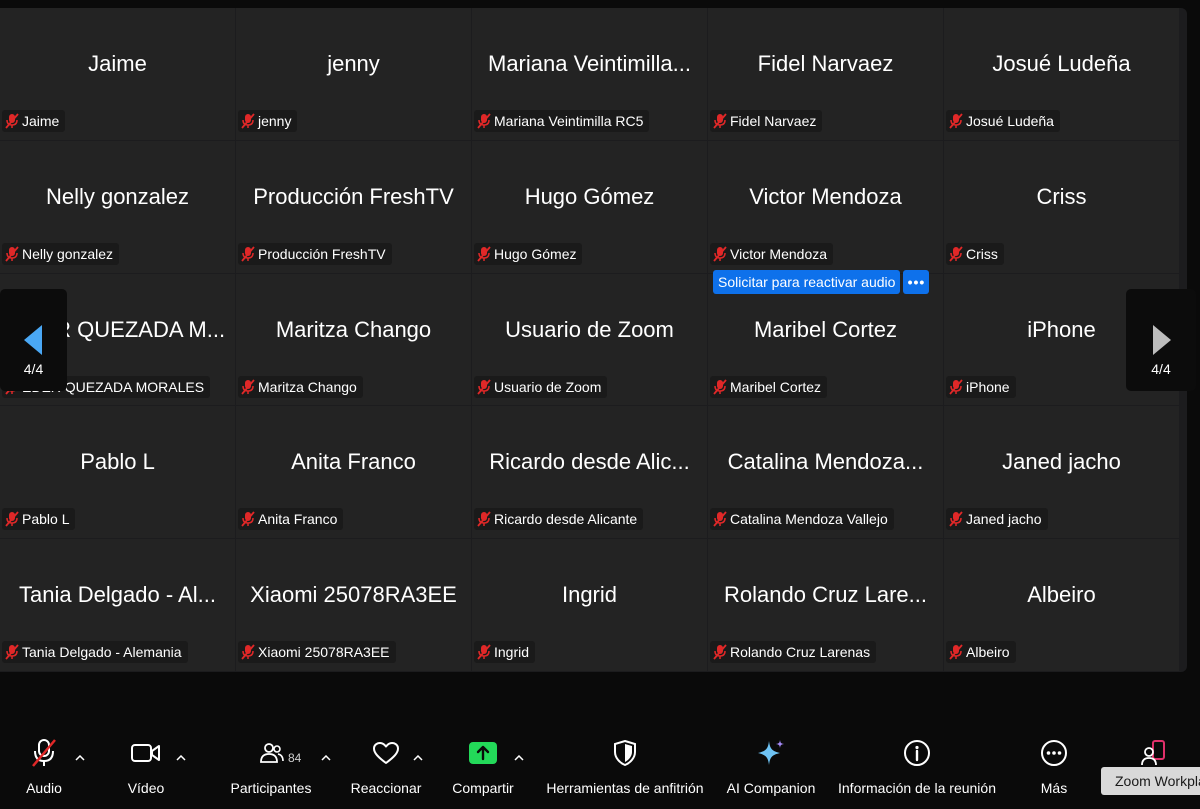 The height and width of the screenshot is (809, 1200). I want to click on participant-nametag: Ricardo desde Alicante, so click(559, 519).